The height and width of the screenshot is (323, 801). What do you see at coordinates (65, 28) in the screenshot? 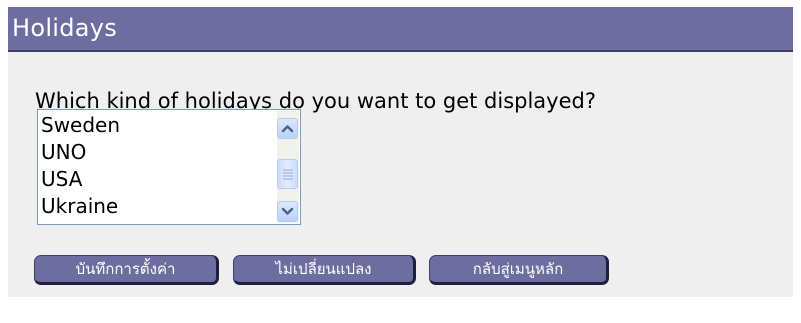
I see `panel-title: Holidays` at bounding box center [65, 28].